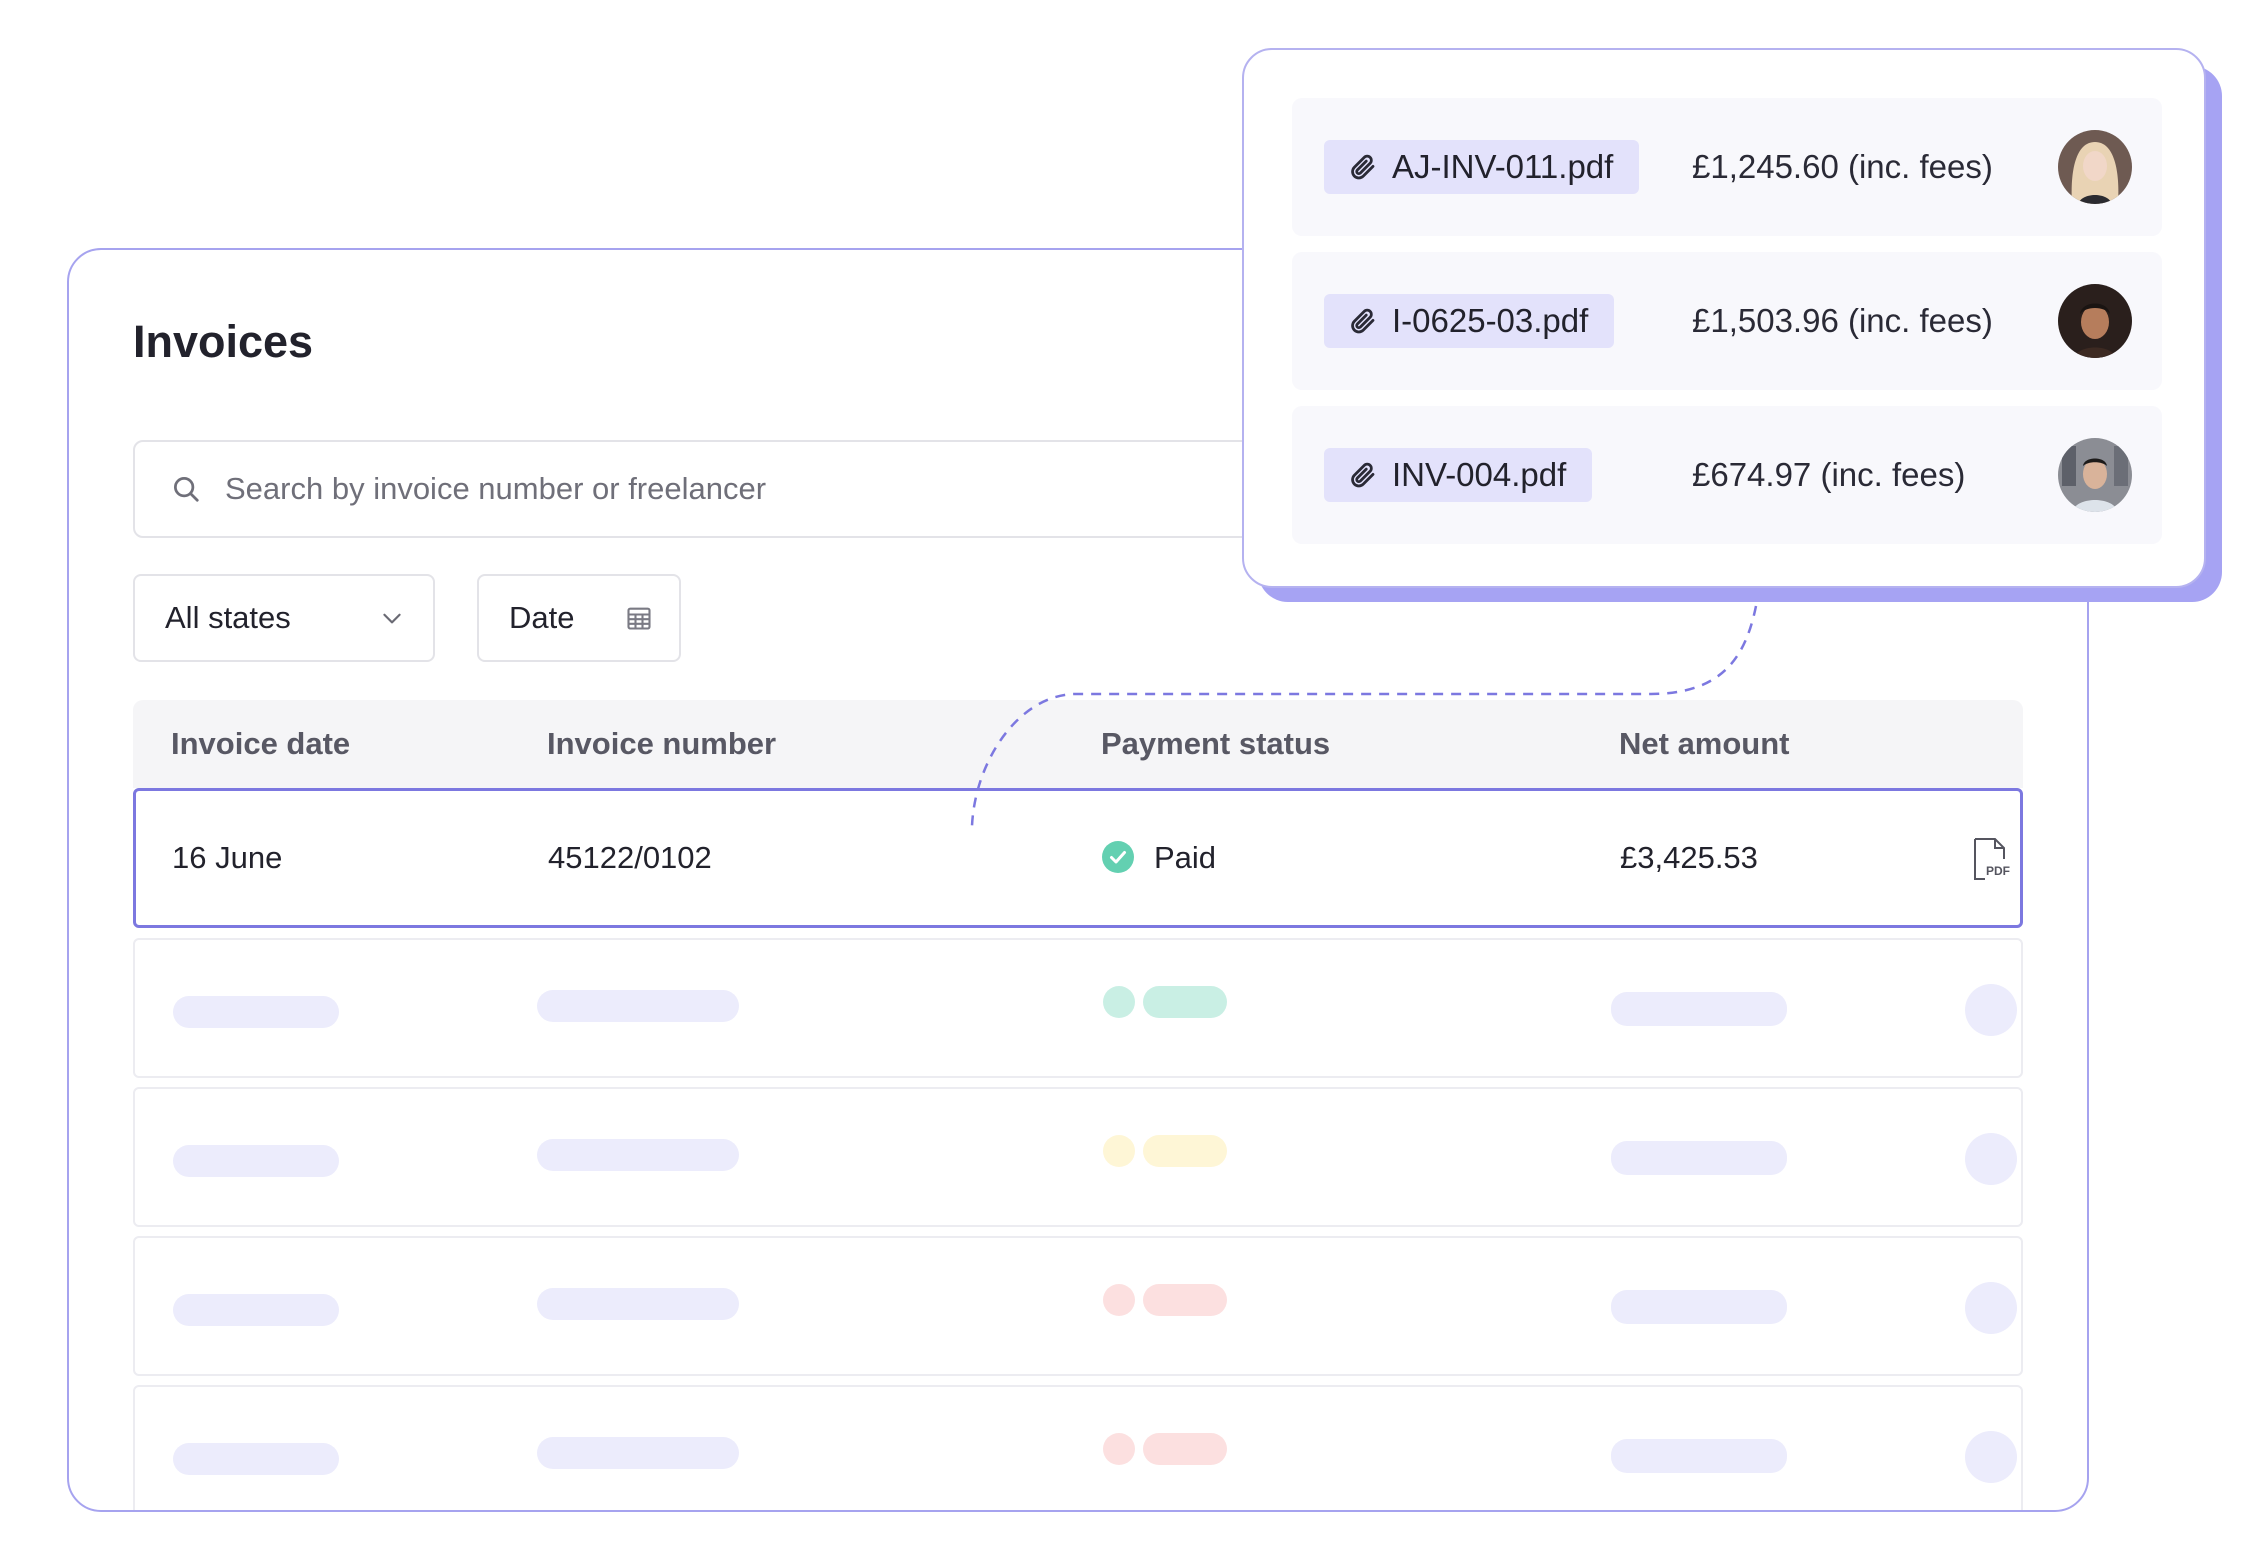 This screenshot has width=2252, height=1568. I want to click on attachment-file-name: AJ-INV-011.pdf, so click(1503, 166).